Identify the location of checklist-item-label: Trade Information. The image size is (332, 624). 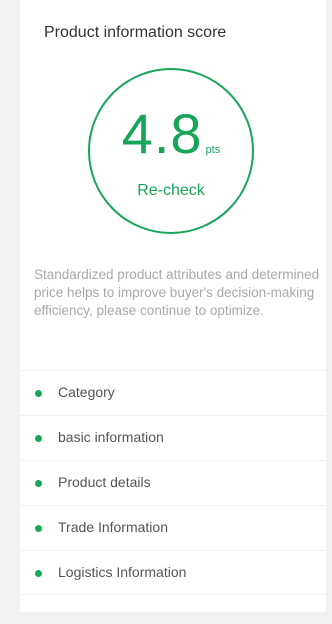
(113, 527).